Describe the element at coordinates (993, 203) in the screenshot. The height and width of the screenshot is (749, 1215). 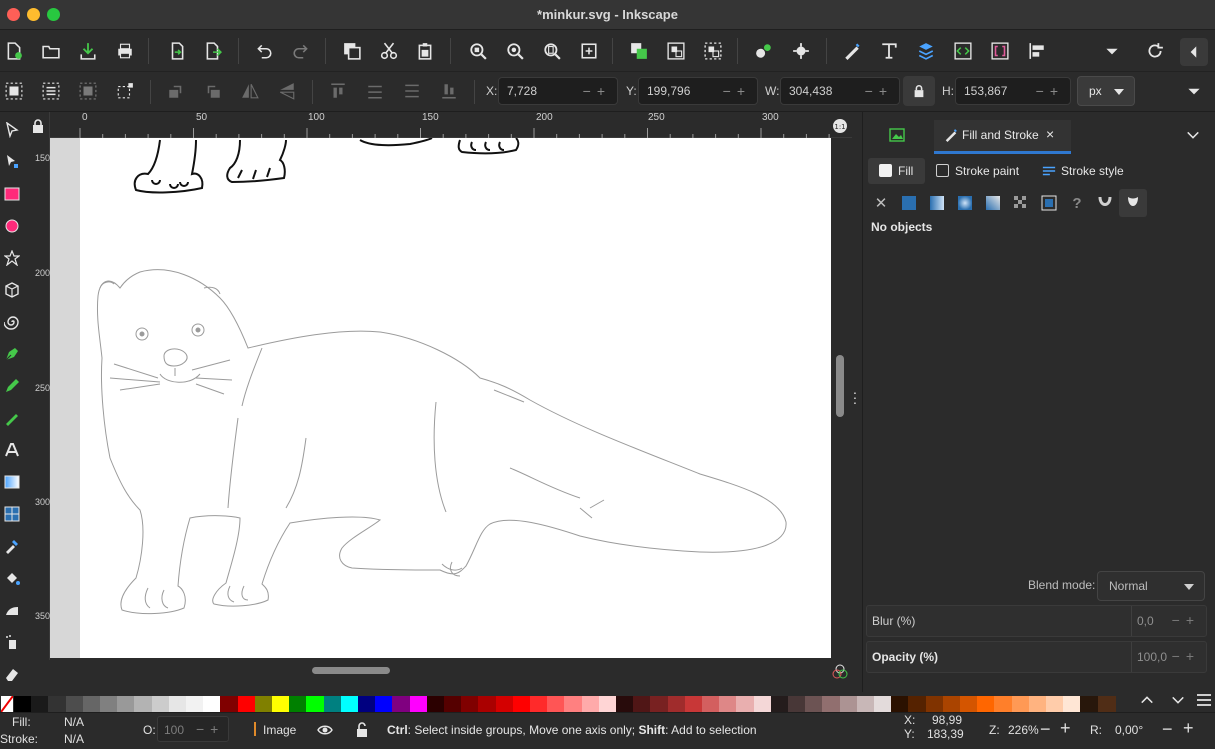
I see `mesh-gradient-icon` at that location.